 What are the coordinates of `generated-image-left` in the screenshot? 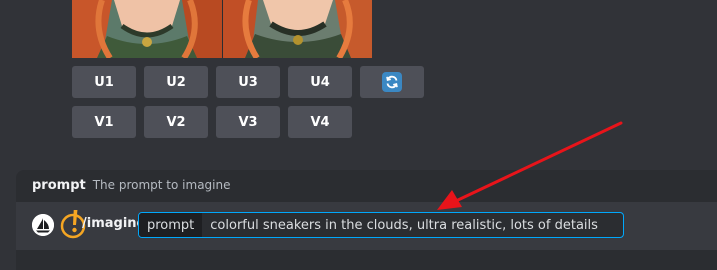 It's located at (147, 29).